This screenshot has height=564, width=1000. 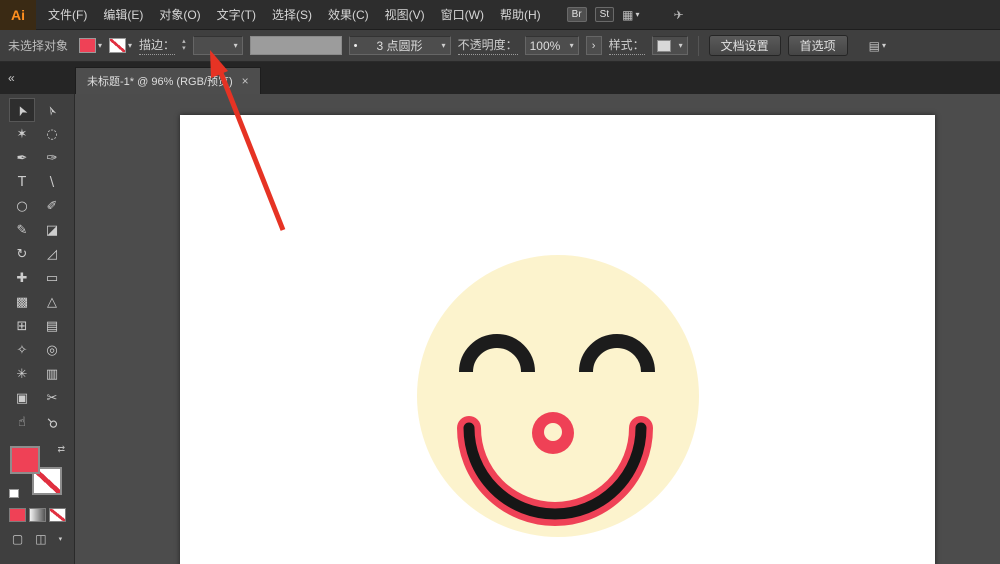 I want to click on gradient-tool-icon: ▤, so click(x=52, y=326).